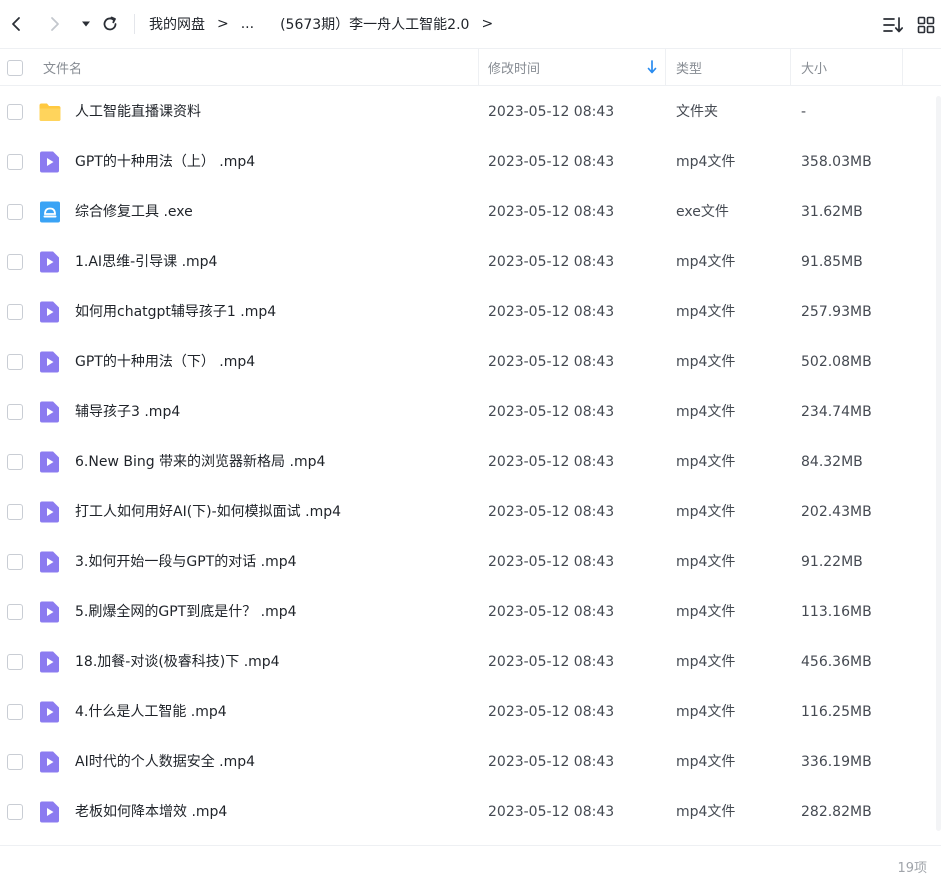 This screenshot has width=941, height=885. I want to click on file-type: 文件夹, so click(697, 112).